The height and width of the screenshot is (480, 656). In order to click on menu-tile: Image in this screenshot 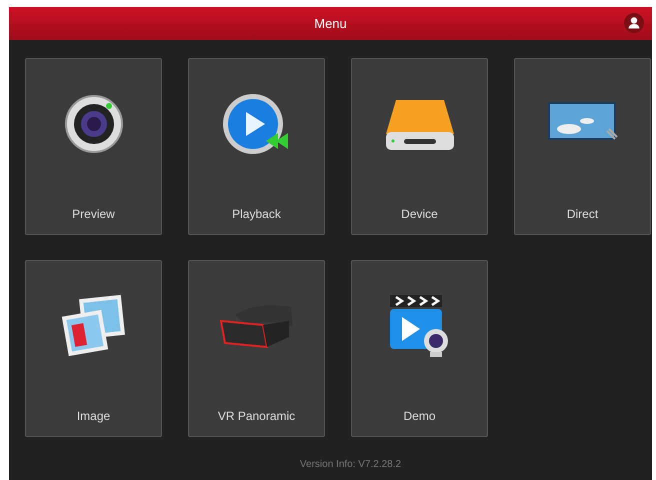, I will do `click(93, 348)`.